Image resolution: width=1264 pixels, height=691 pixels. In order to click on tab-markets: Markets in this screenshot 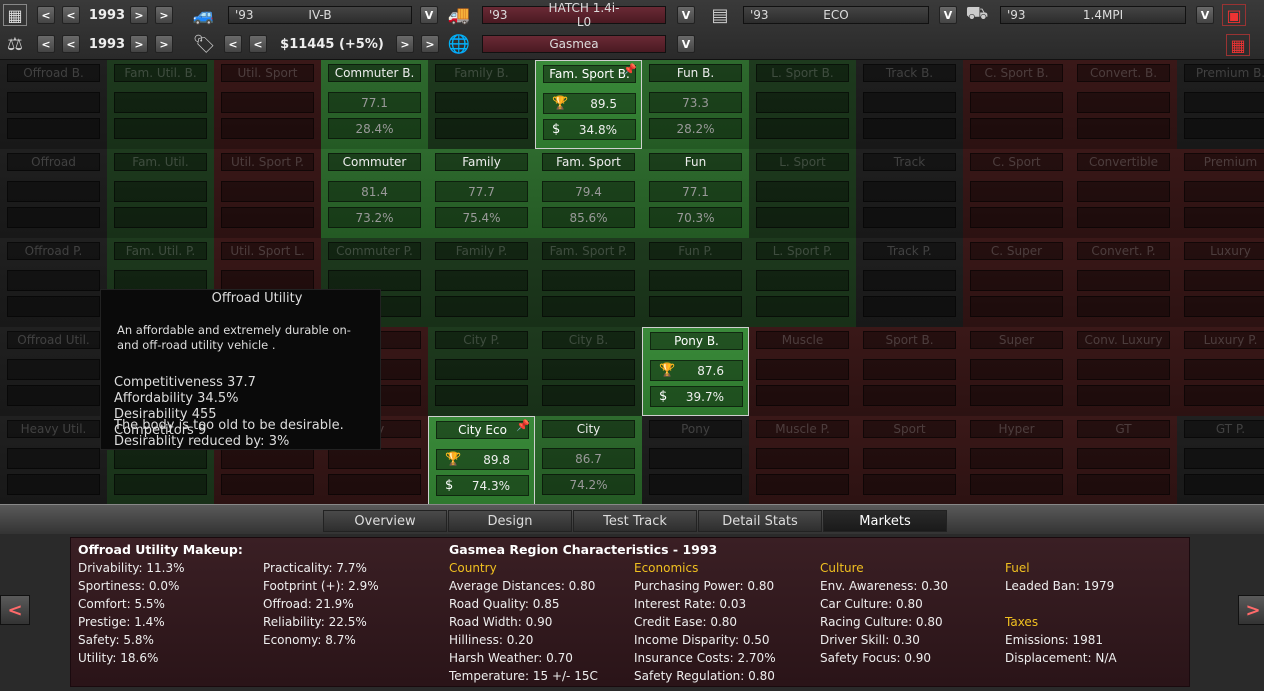, I will do `click(885, 521)`.